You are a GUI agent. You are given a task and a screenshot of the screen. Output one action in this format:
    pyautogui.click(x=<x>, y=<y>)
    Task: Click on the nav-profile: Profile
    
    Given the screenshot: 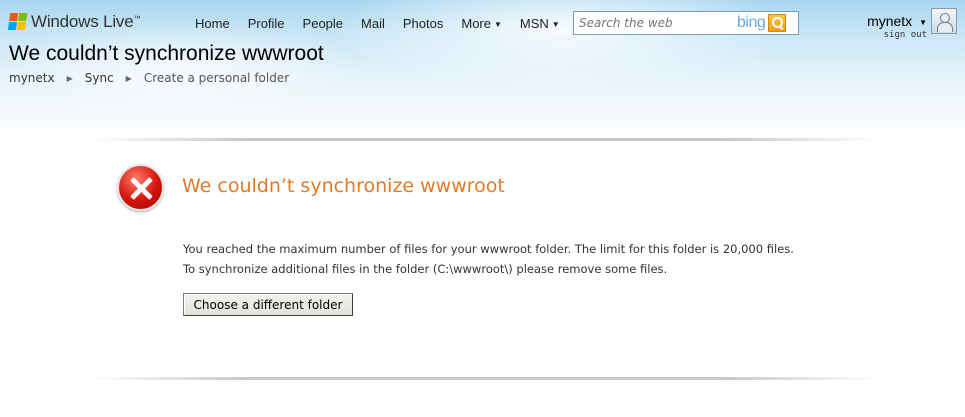 What is the action you would take?
    pyautogui.click(x=266, y=23)
    